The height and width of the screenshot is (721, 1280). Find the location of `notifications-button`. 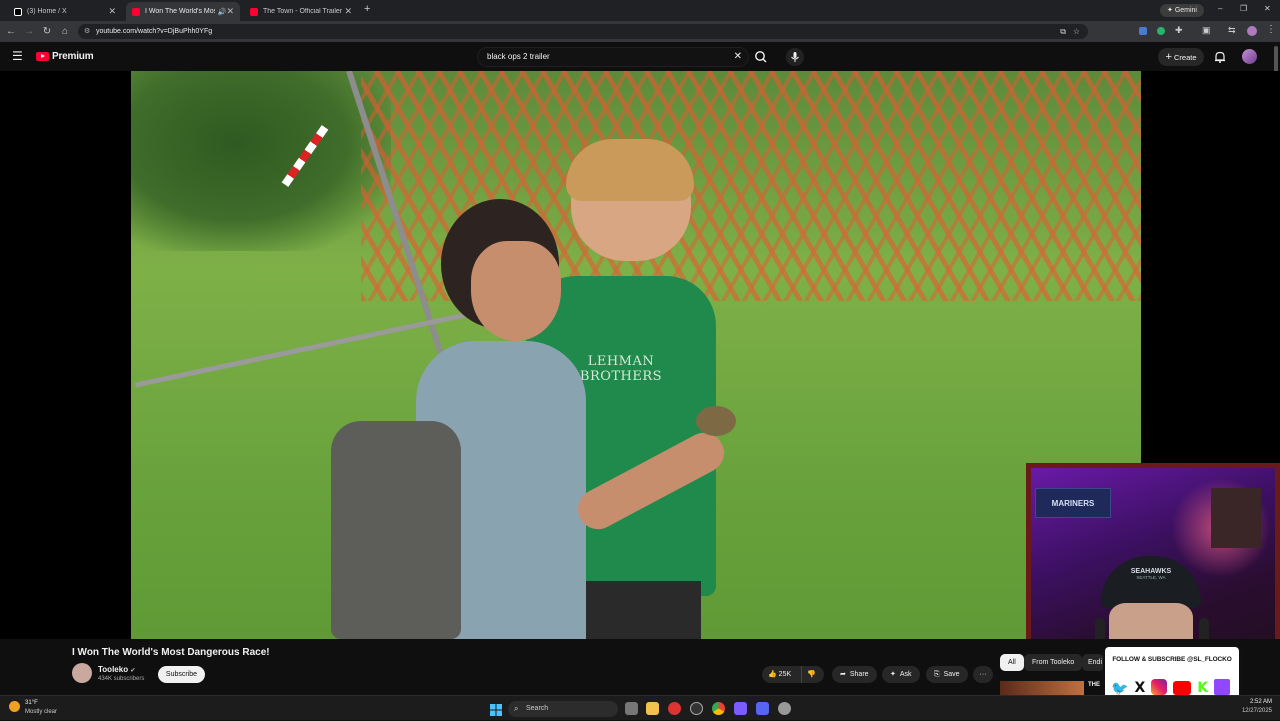

notifications-button is located at coordinates (1220, 57).